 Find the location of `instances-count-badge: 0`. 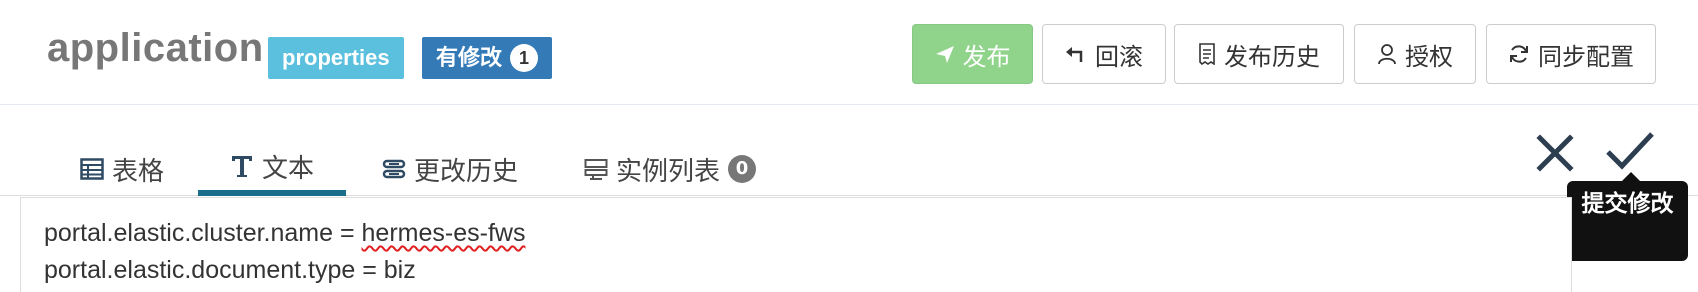

instances-count-badge: 0 is located at coordinates (742, 169).